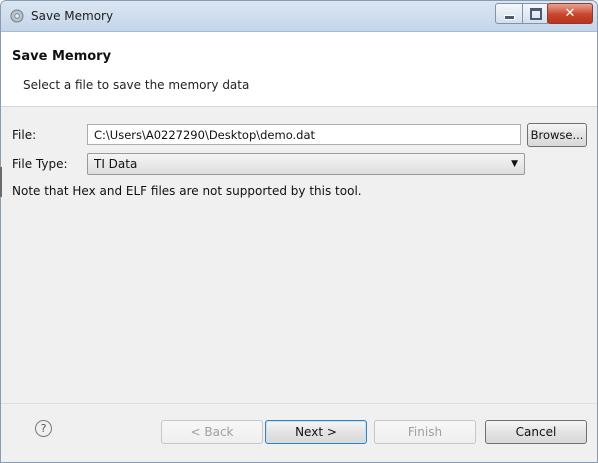 This screenshot has width=598, height=463. I want to click on window-title: Save Memory, so click(72, 16).